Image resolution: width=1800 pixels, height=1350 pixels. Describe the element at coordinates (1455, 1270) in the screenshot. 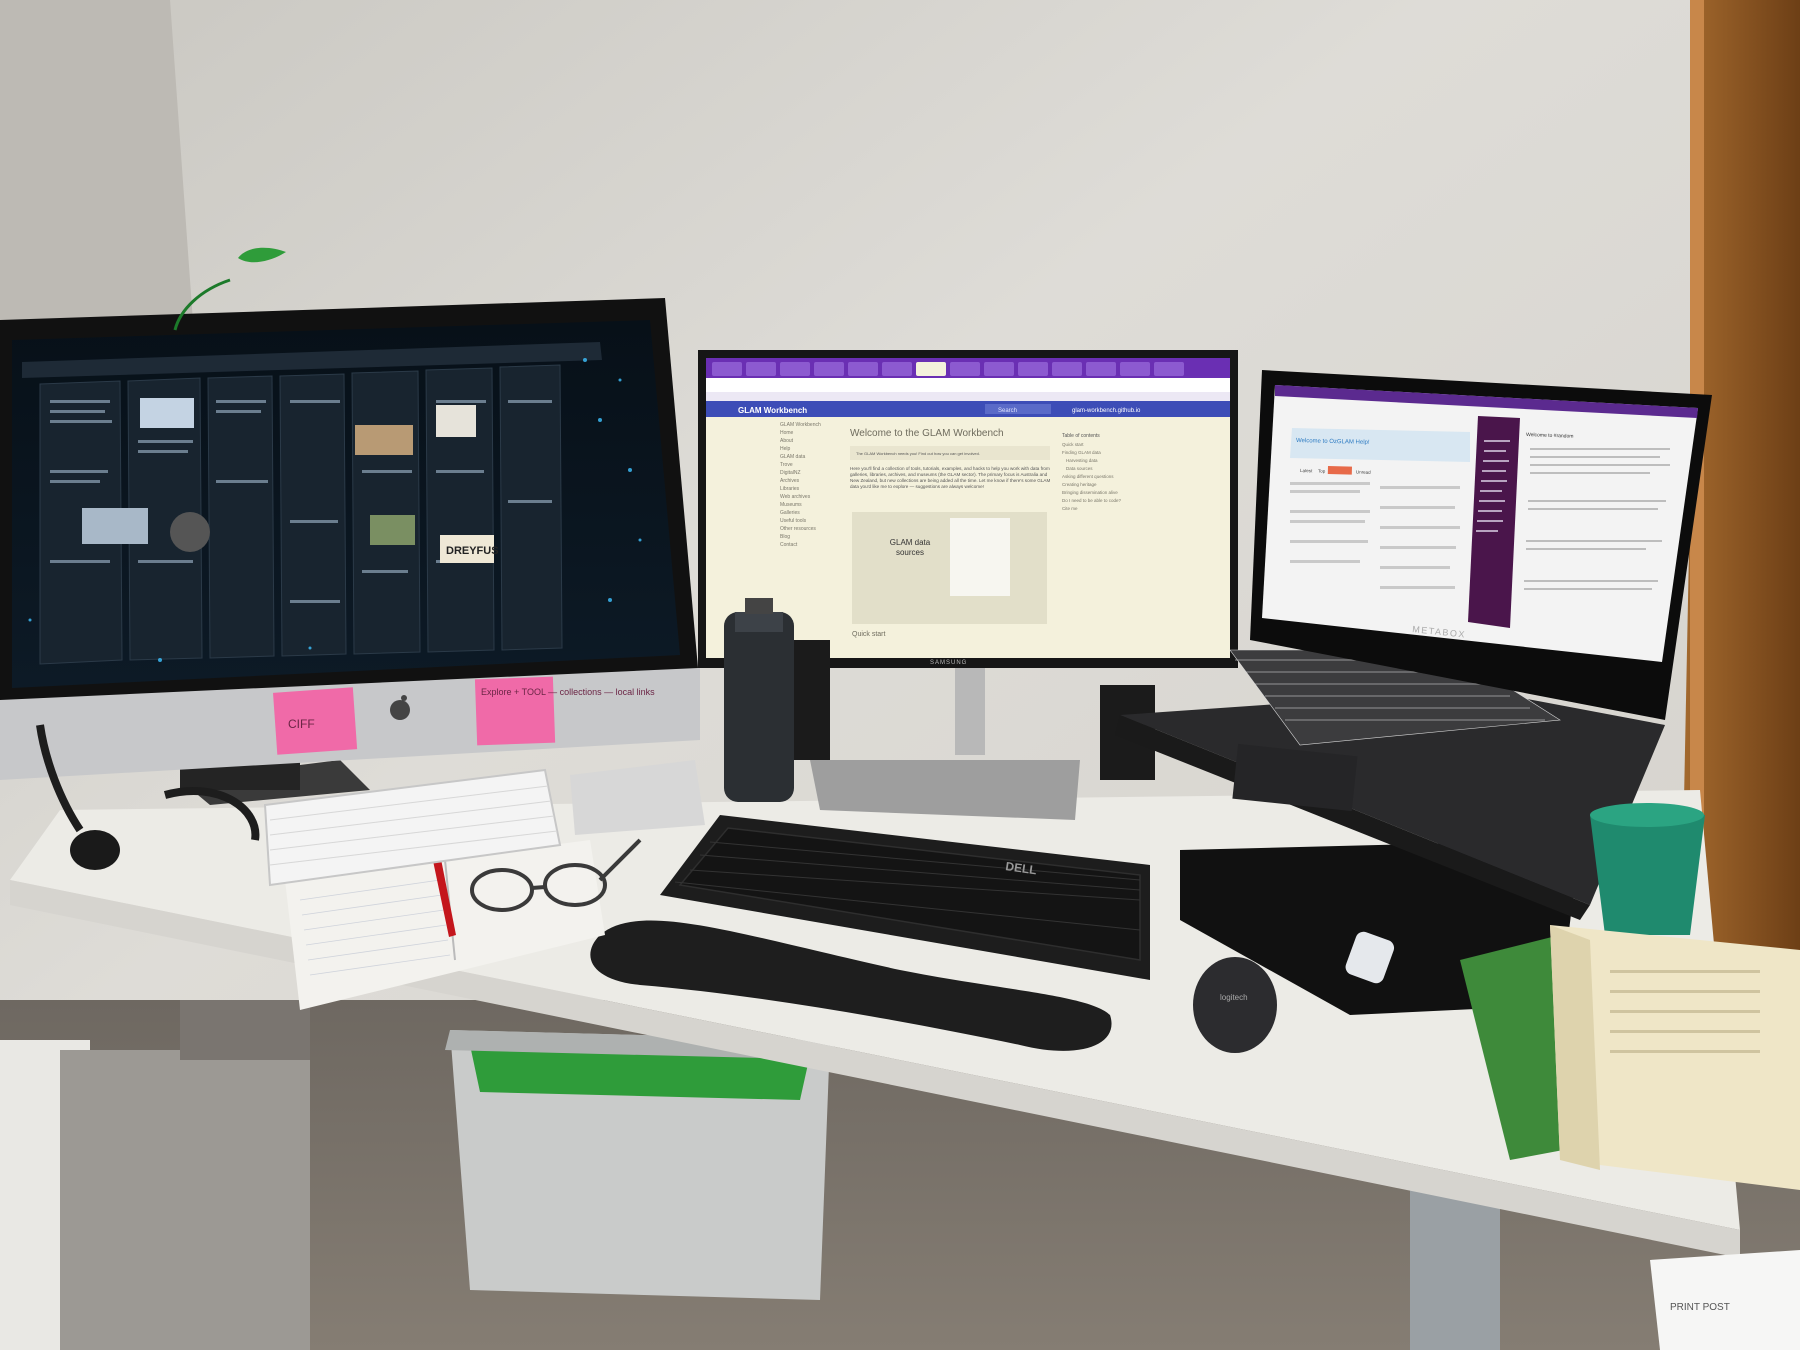

I see `desk-leg` at that location.